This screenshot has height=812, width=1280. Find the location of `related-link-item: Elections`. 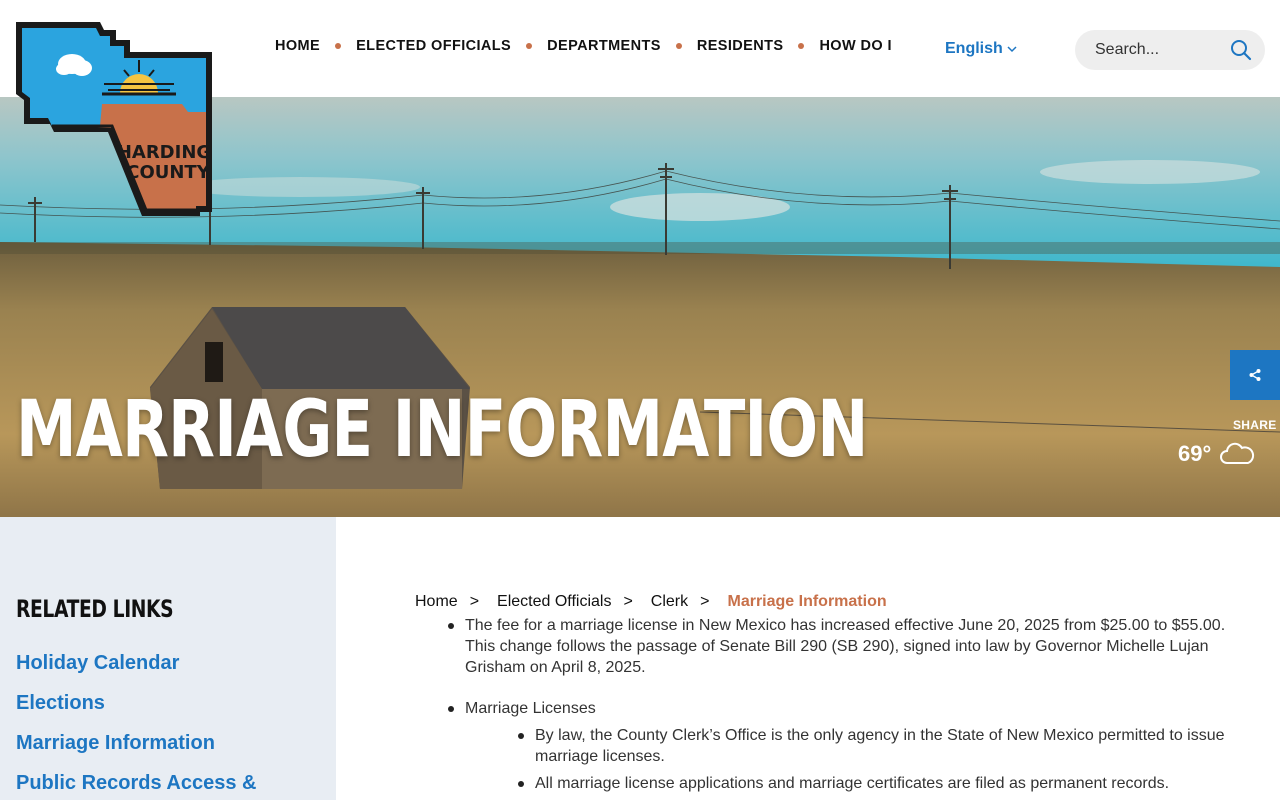

related-link-item: Elections is located at coordinates (136, 712).